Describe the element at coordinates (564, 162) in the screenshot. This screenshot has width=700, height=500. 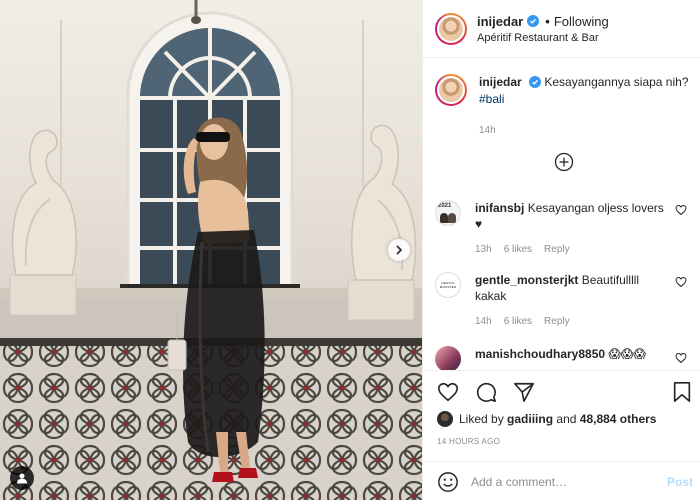
I see `plus-circle-icon` at that location.